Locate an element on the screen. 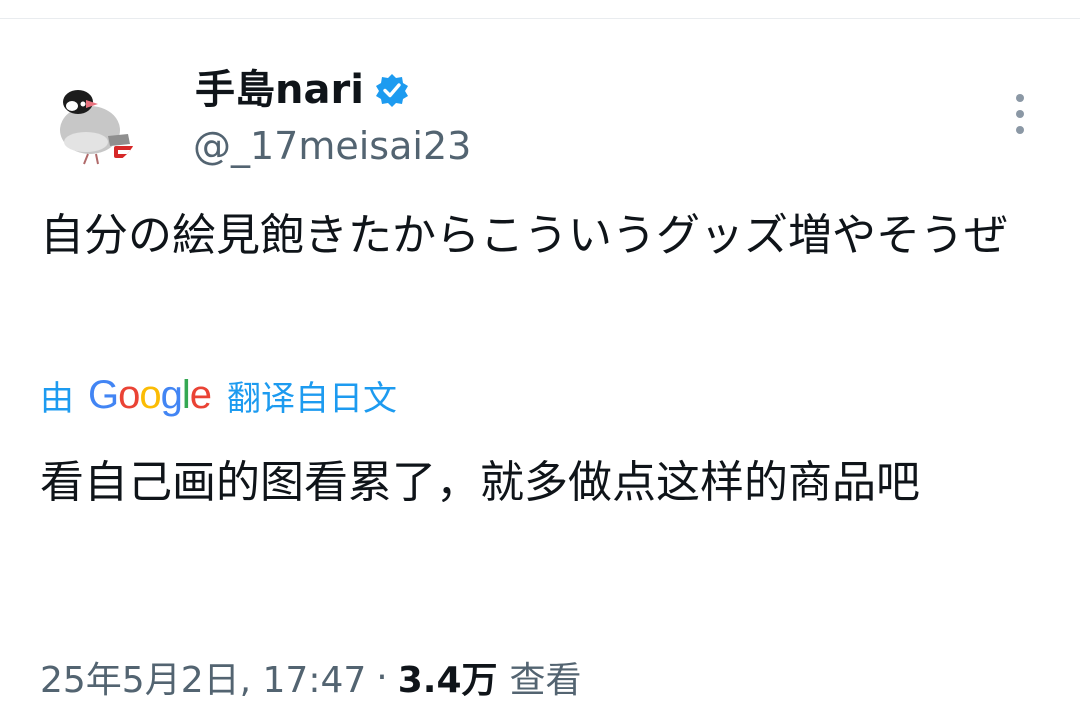 The height and width of the screenshot is (712, 1080). more-options-button is located at coordinates (1020, 114).